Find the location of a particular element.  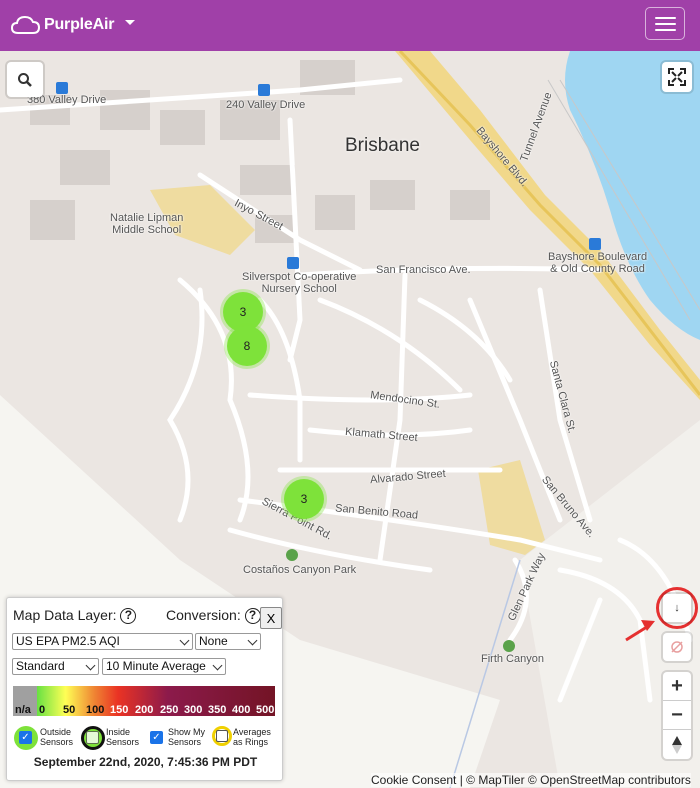

zoom-in-button: + is located at coordinates (677, 686).